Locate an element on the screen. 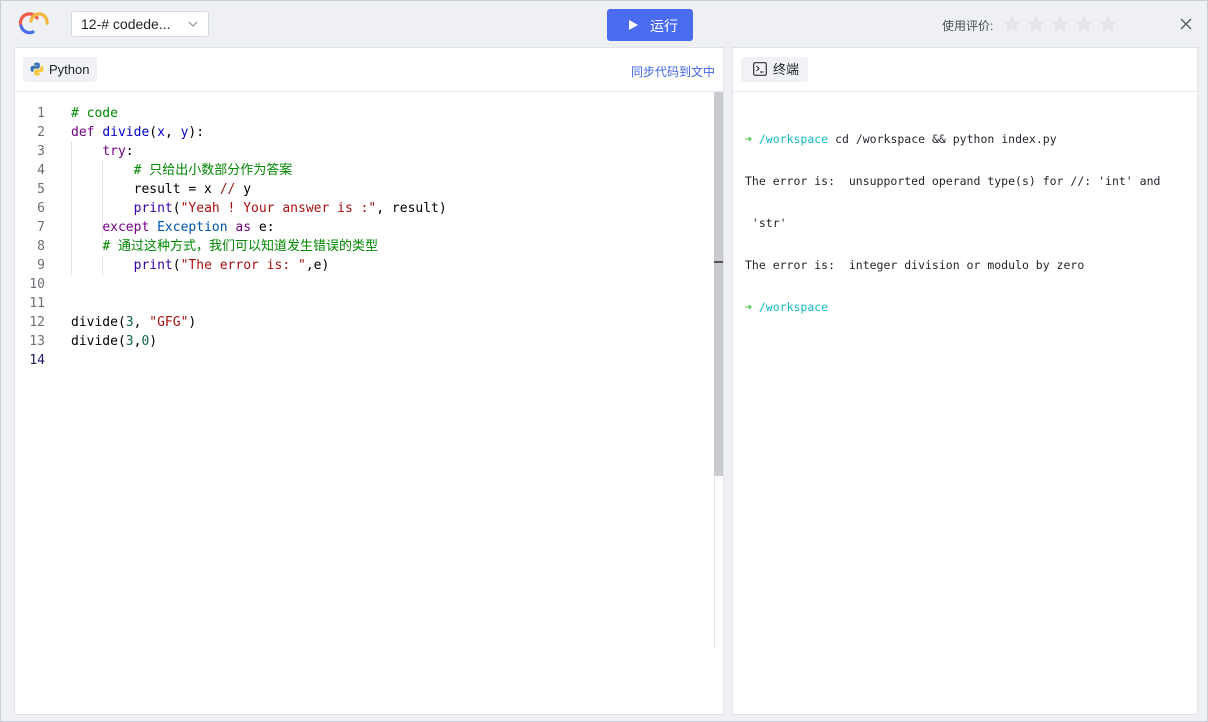  code-text: divide(3, "GFG") is located at coordinates (133, 322).